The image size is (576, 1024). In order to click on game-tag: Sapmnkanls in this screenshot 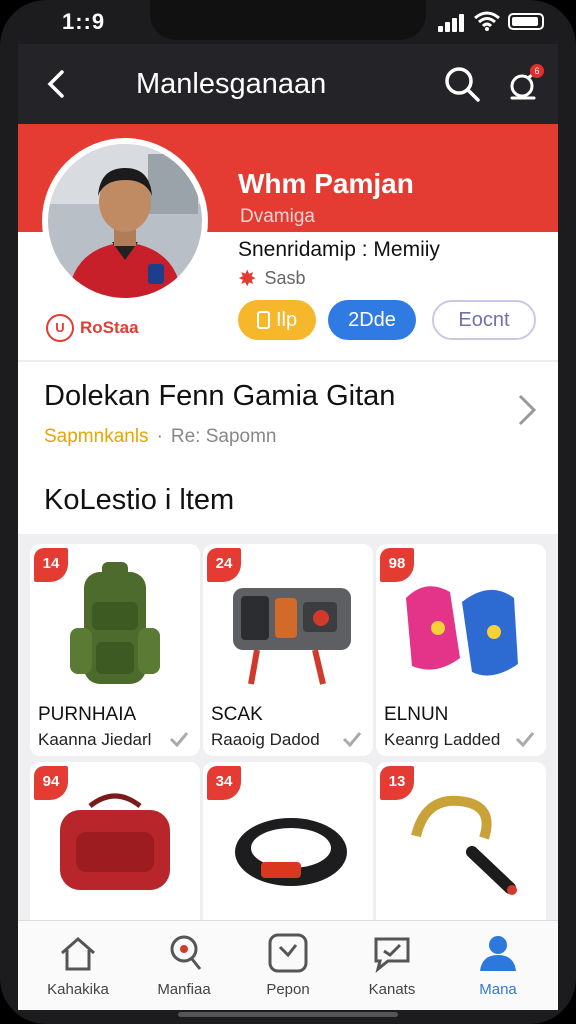, I will do `click(96, 436)`.